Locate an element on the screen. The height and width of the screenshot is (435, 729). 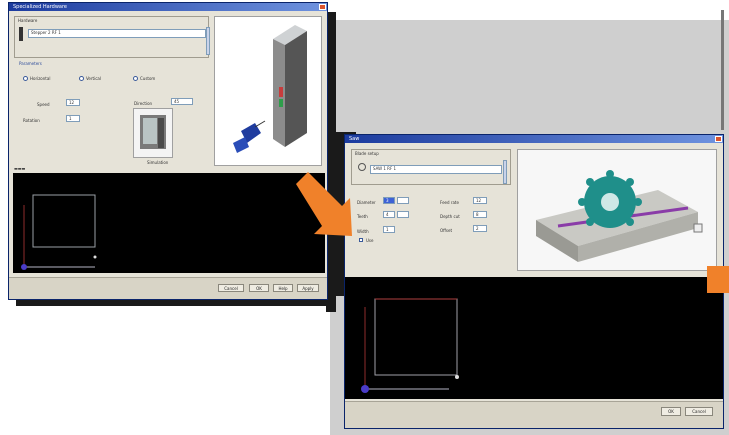
title-bar: Specialized Hardware is located at coordinates (168, 7).